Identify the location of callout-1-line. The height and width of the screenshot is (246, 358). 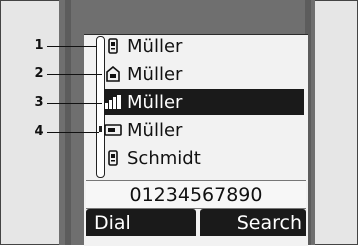
(72, 46).